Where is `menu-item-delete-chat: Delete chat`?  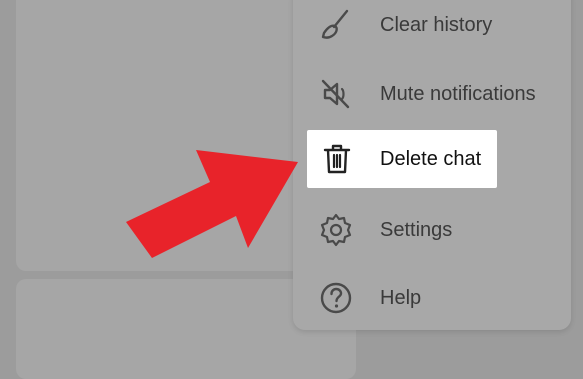
menu-item-delete-chat: Delete chat is located at coordinates (402, 159).